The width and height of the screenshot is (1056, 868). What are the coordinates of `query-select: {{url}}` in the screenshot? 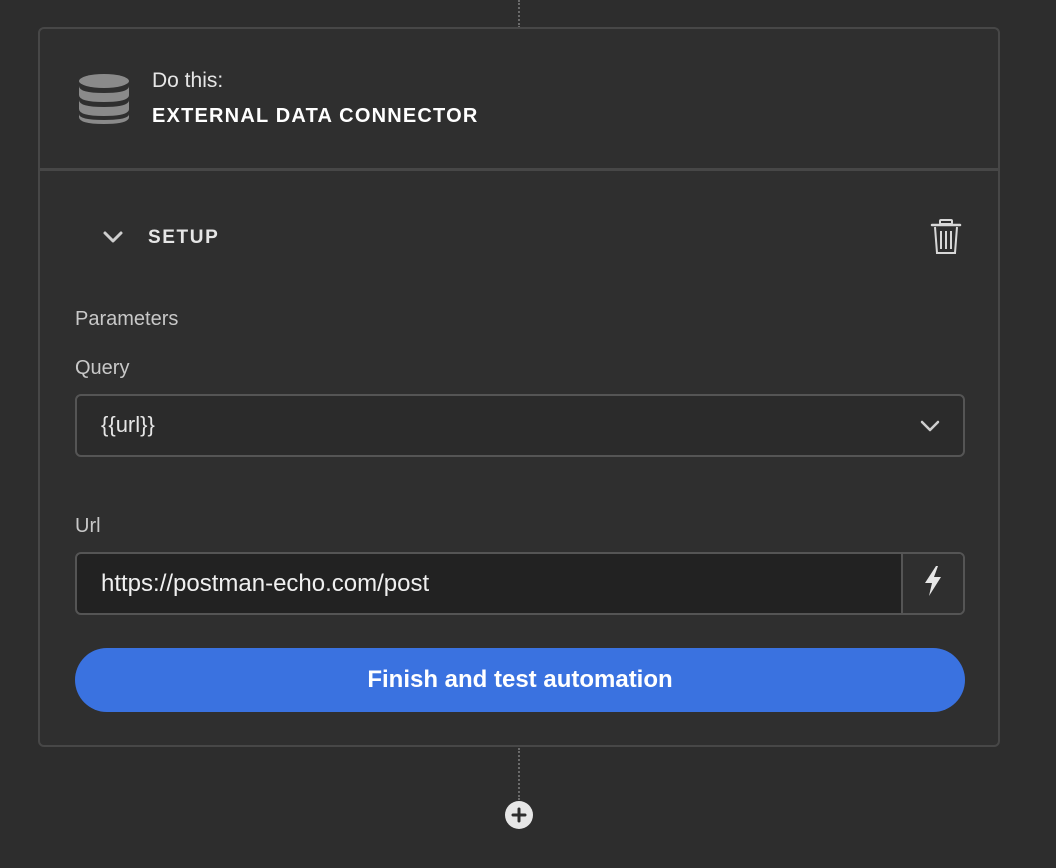 It's located at (520, 425).